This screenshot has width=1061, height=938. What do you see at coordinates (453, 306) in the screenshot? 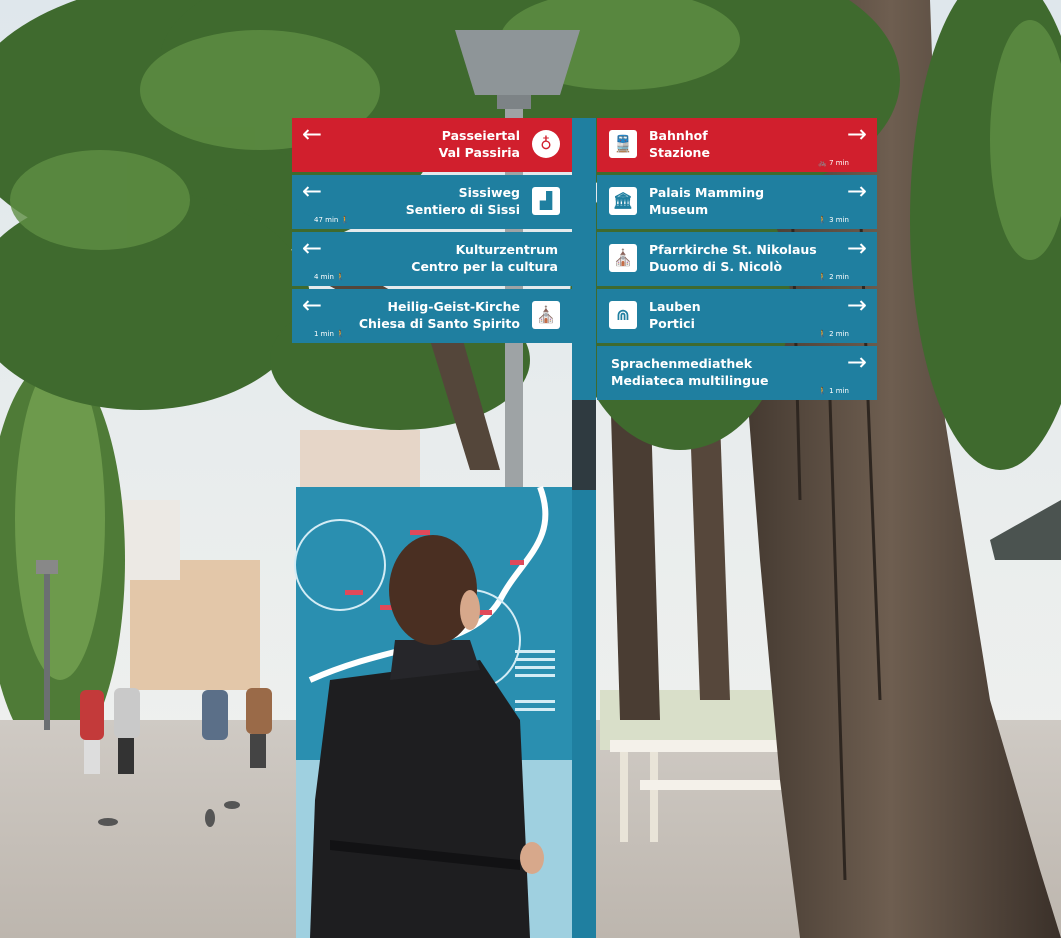
I see `sign-destination-line1: Heilig-Geist-Kirche` at bounding box center [453, 306].